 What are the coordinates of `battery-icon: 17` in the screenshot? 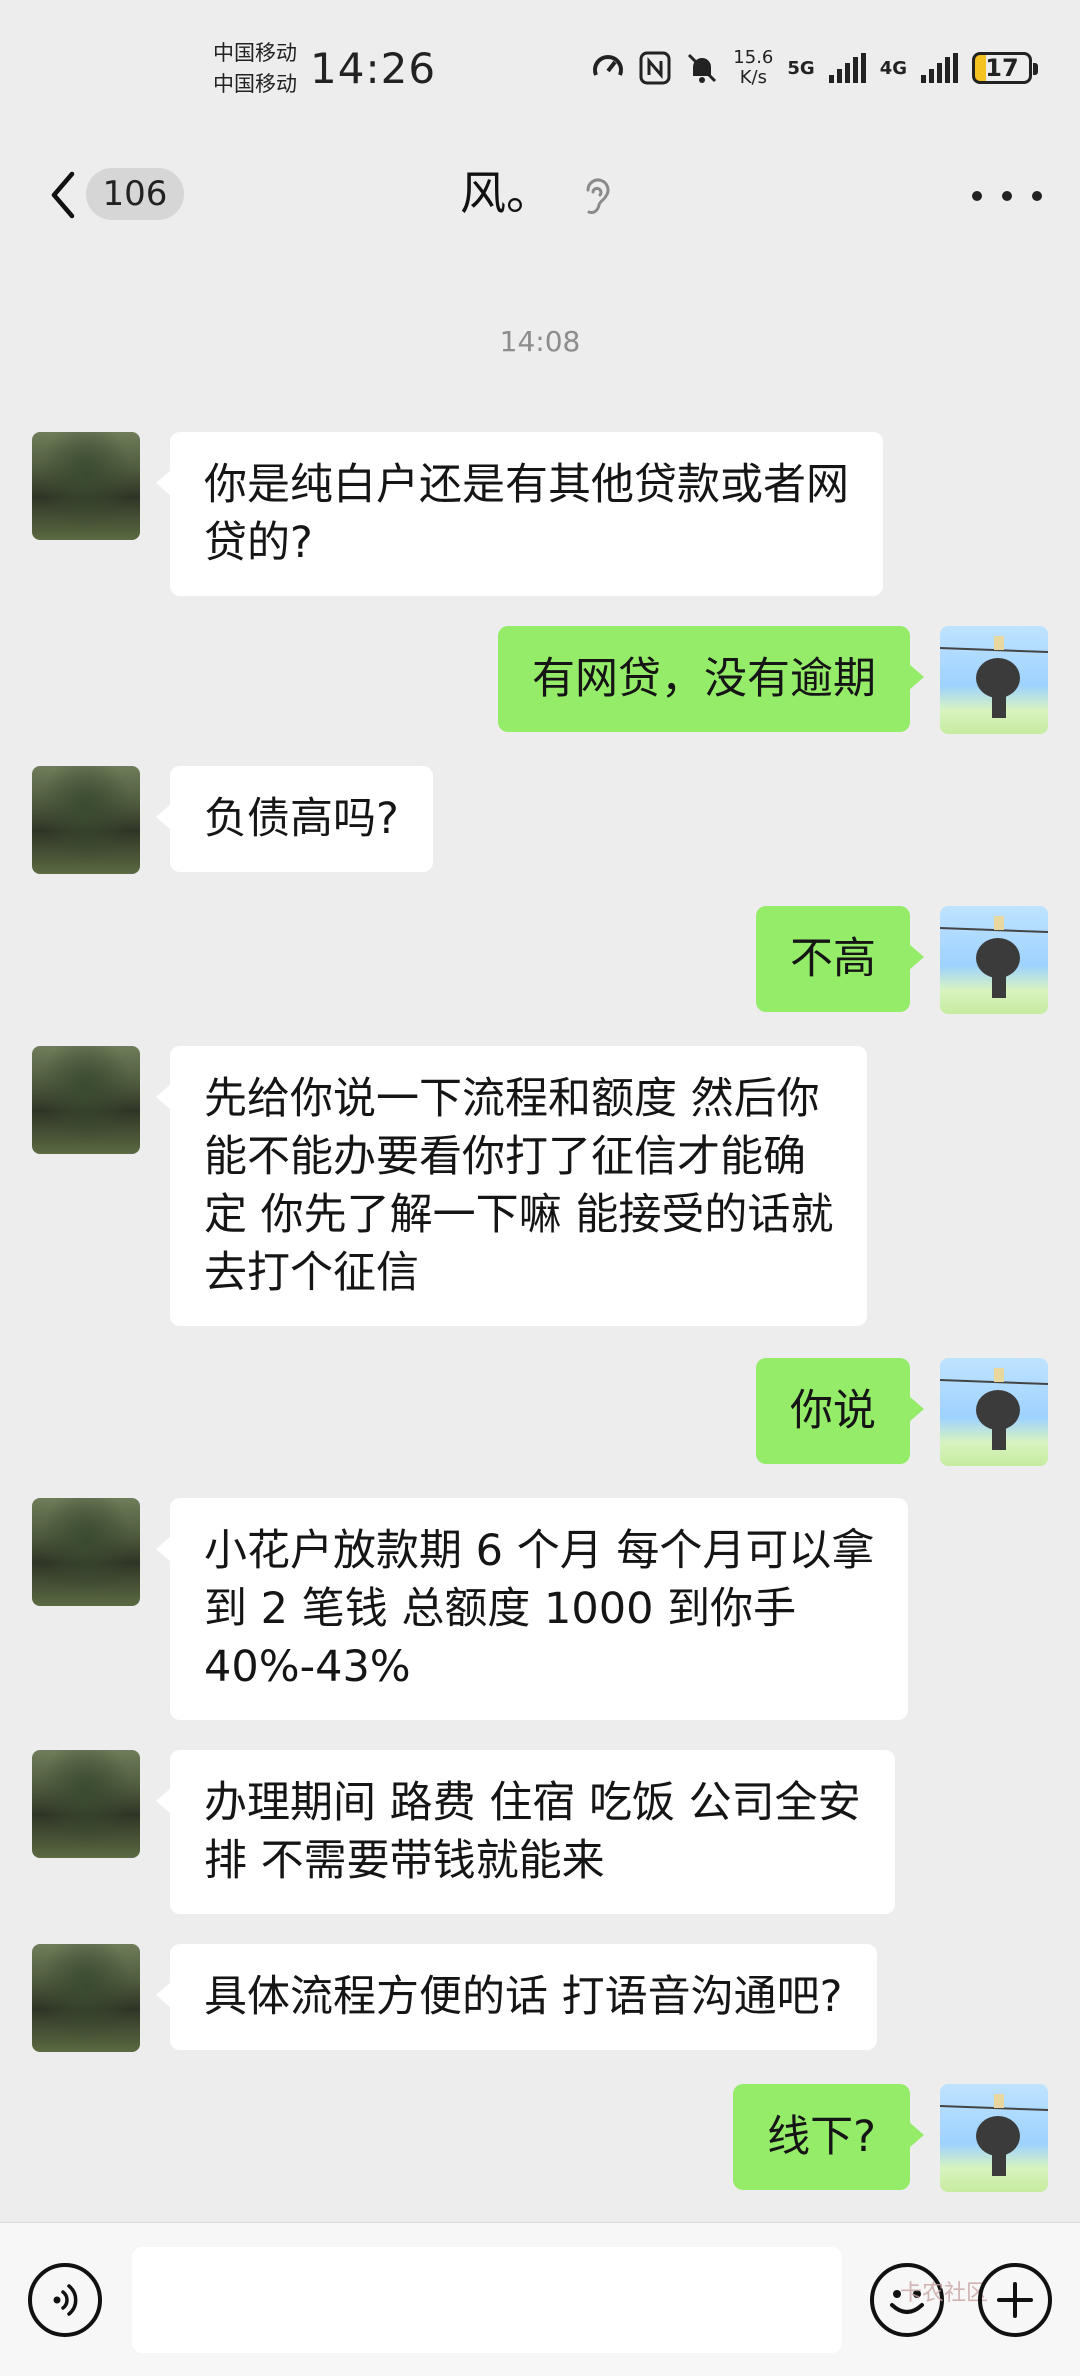 It's located at (1005, 68).